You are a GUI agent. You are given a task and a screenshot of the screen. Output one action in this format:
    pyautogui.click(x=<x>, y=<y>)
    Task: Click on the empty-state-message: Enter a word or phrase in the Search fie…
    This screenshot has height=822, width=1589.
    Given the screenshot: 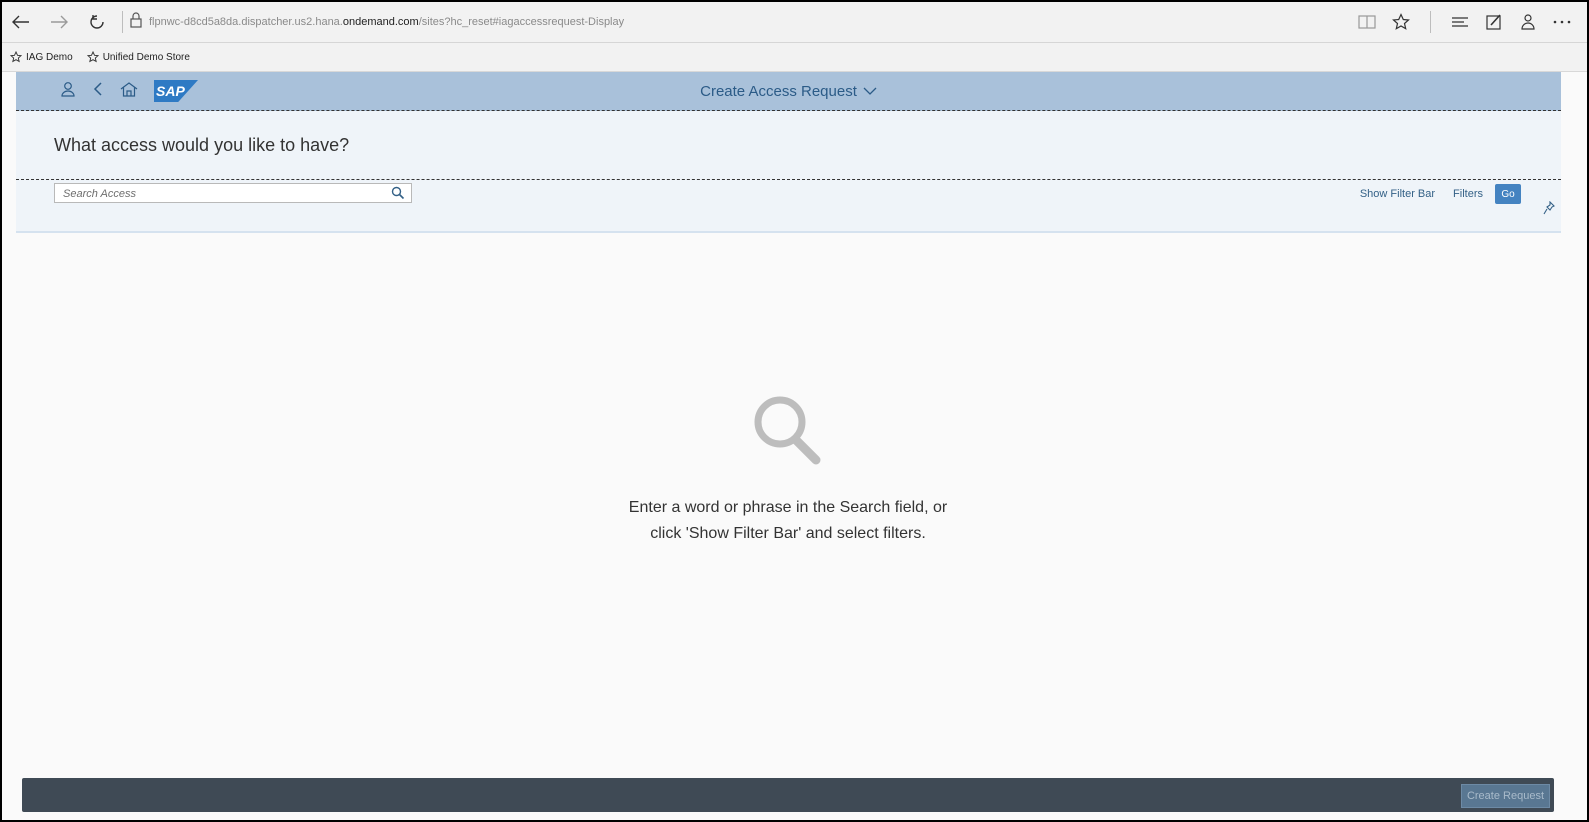 What is the action you would take?
    pyautogui.click(x=788, y=521)
    